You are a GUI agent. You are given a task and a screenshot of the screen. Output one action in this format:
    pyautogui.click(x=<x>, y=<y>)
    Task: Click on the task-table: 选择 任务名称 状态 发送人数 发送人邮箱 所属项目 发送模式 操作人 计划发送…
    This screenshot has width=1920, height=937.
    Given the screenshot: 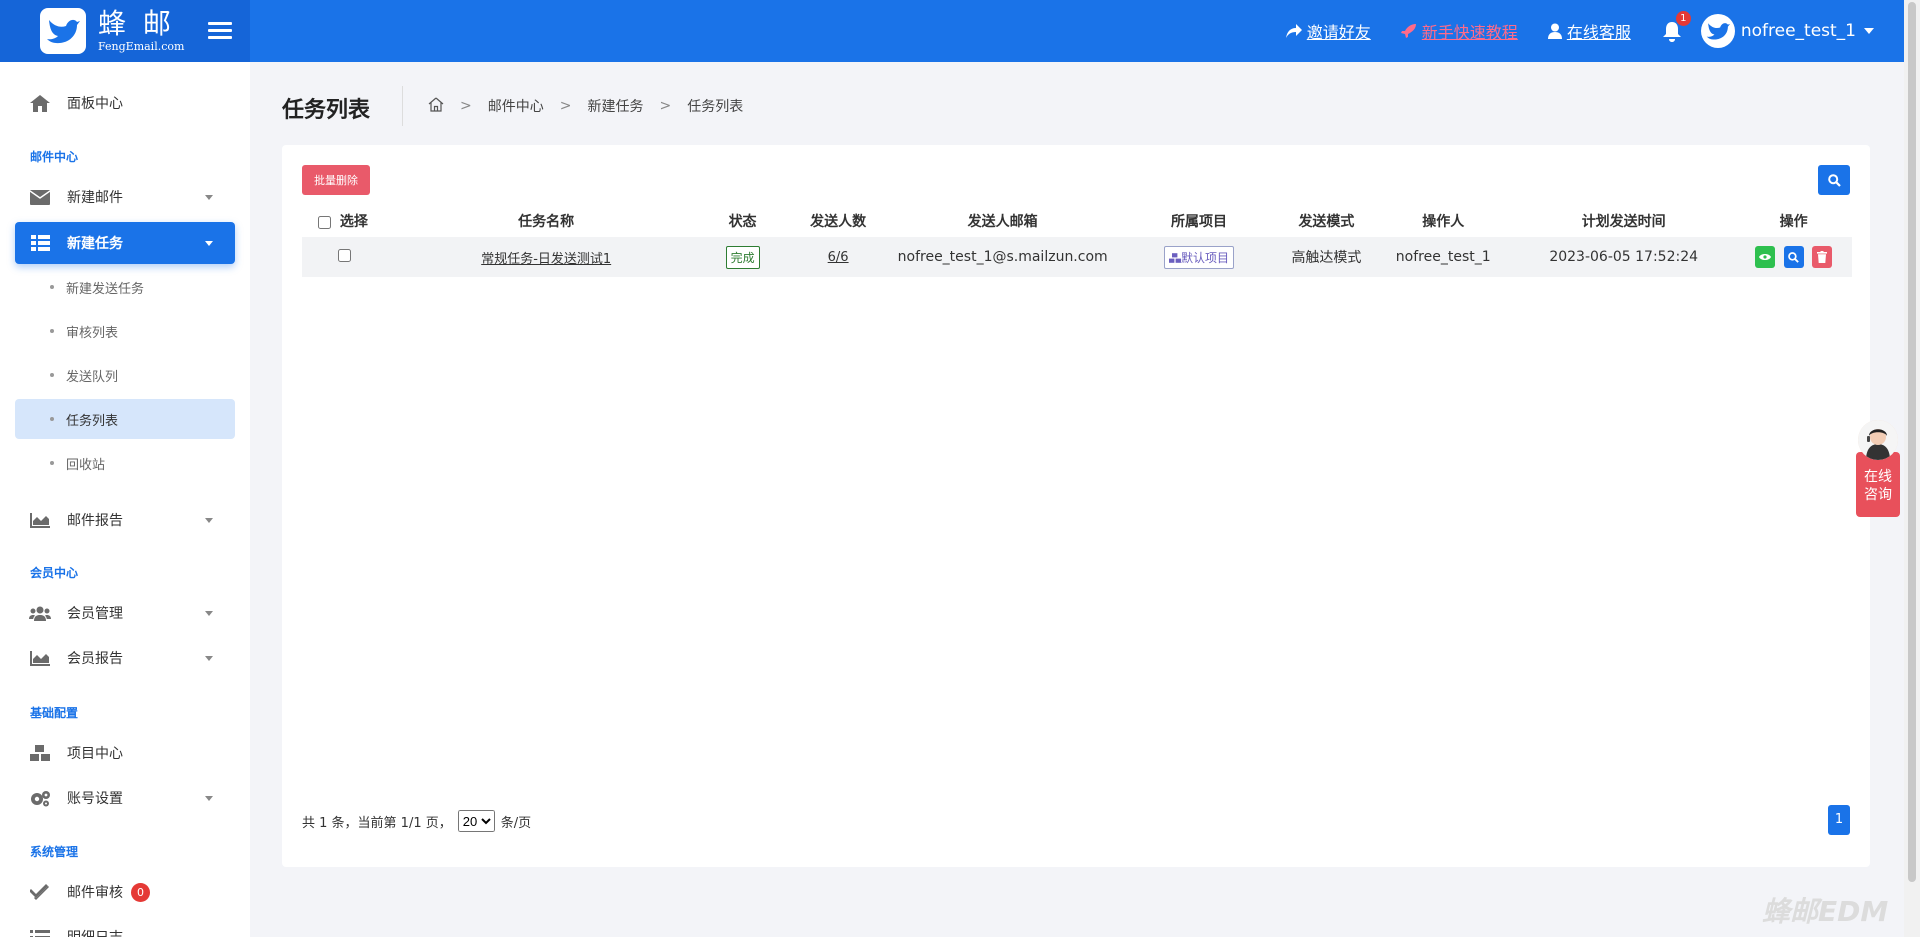 What is the action you would take?
    pyautogui.click(x=1077, y=241)
    